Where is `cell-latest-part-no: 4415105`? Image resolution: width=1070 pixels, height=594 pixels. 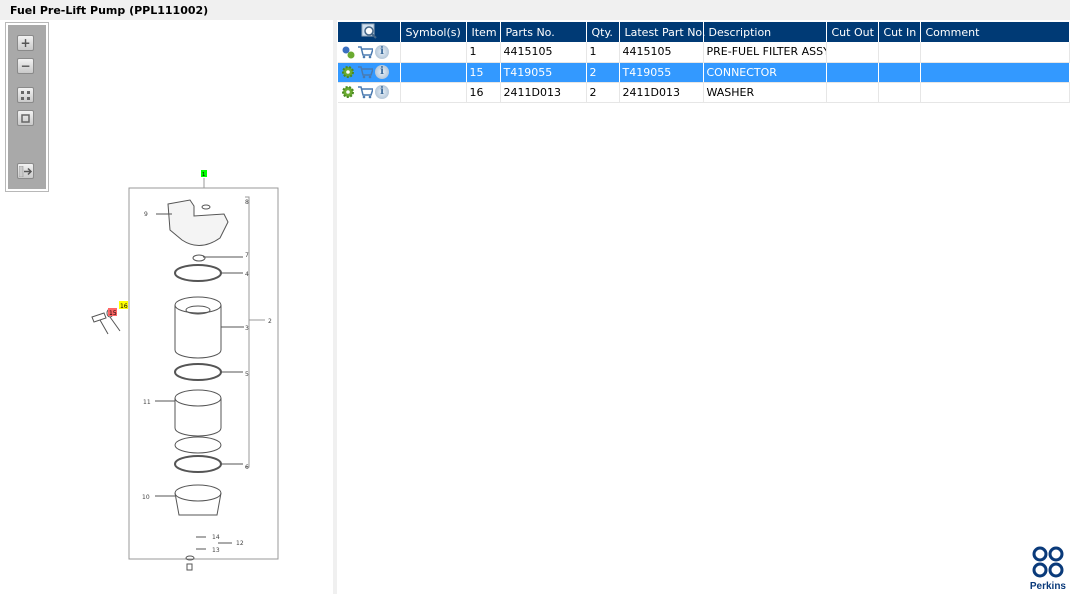
cell-latest-part-no: 4415105 is located at coordinates (661, 52).